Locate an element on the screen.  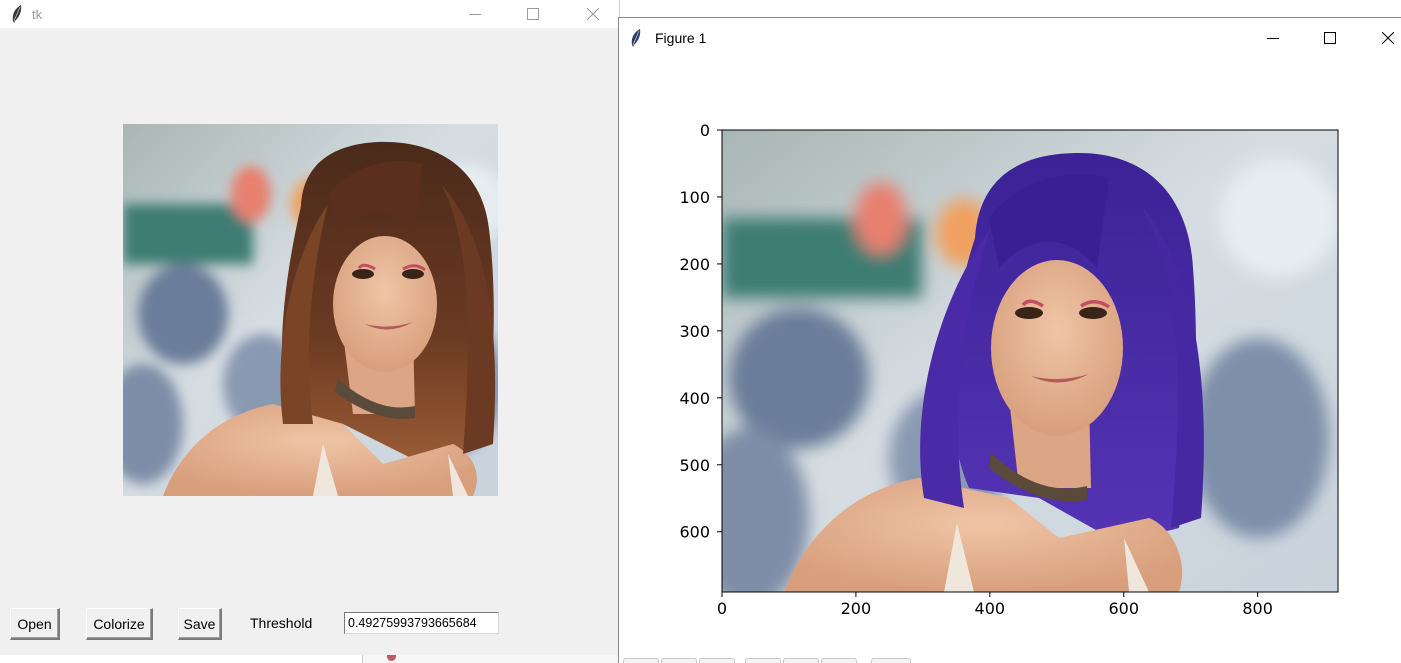
minimize-button is located at coordinates (475, 14).